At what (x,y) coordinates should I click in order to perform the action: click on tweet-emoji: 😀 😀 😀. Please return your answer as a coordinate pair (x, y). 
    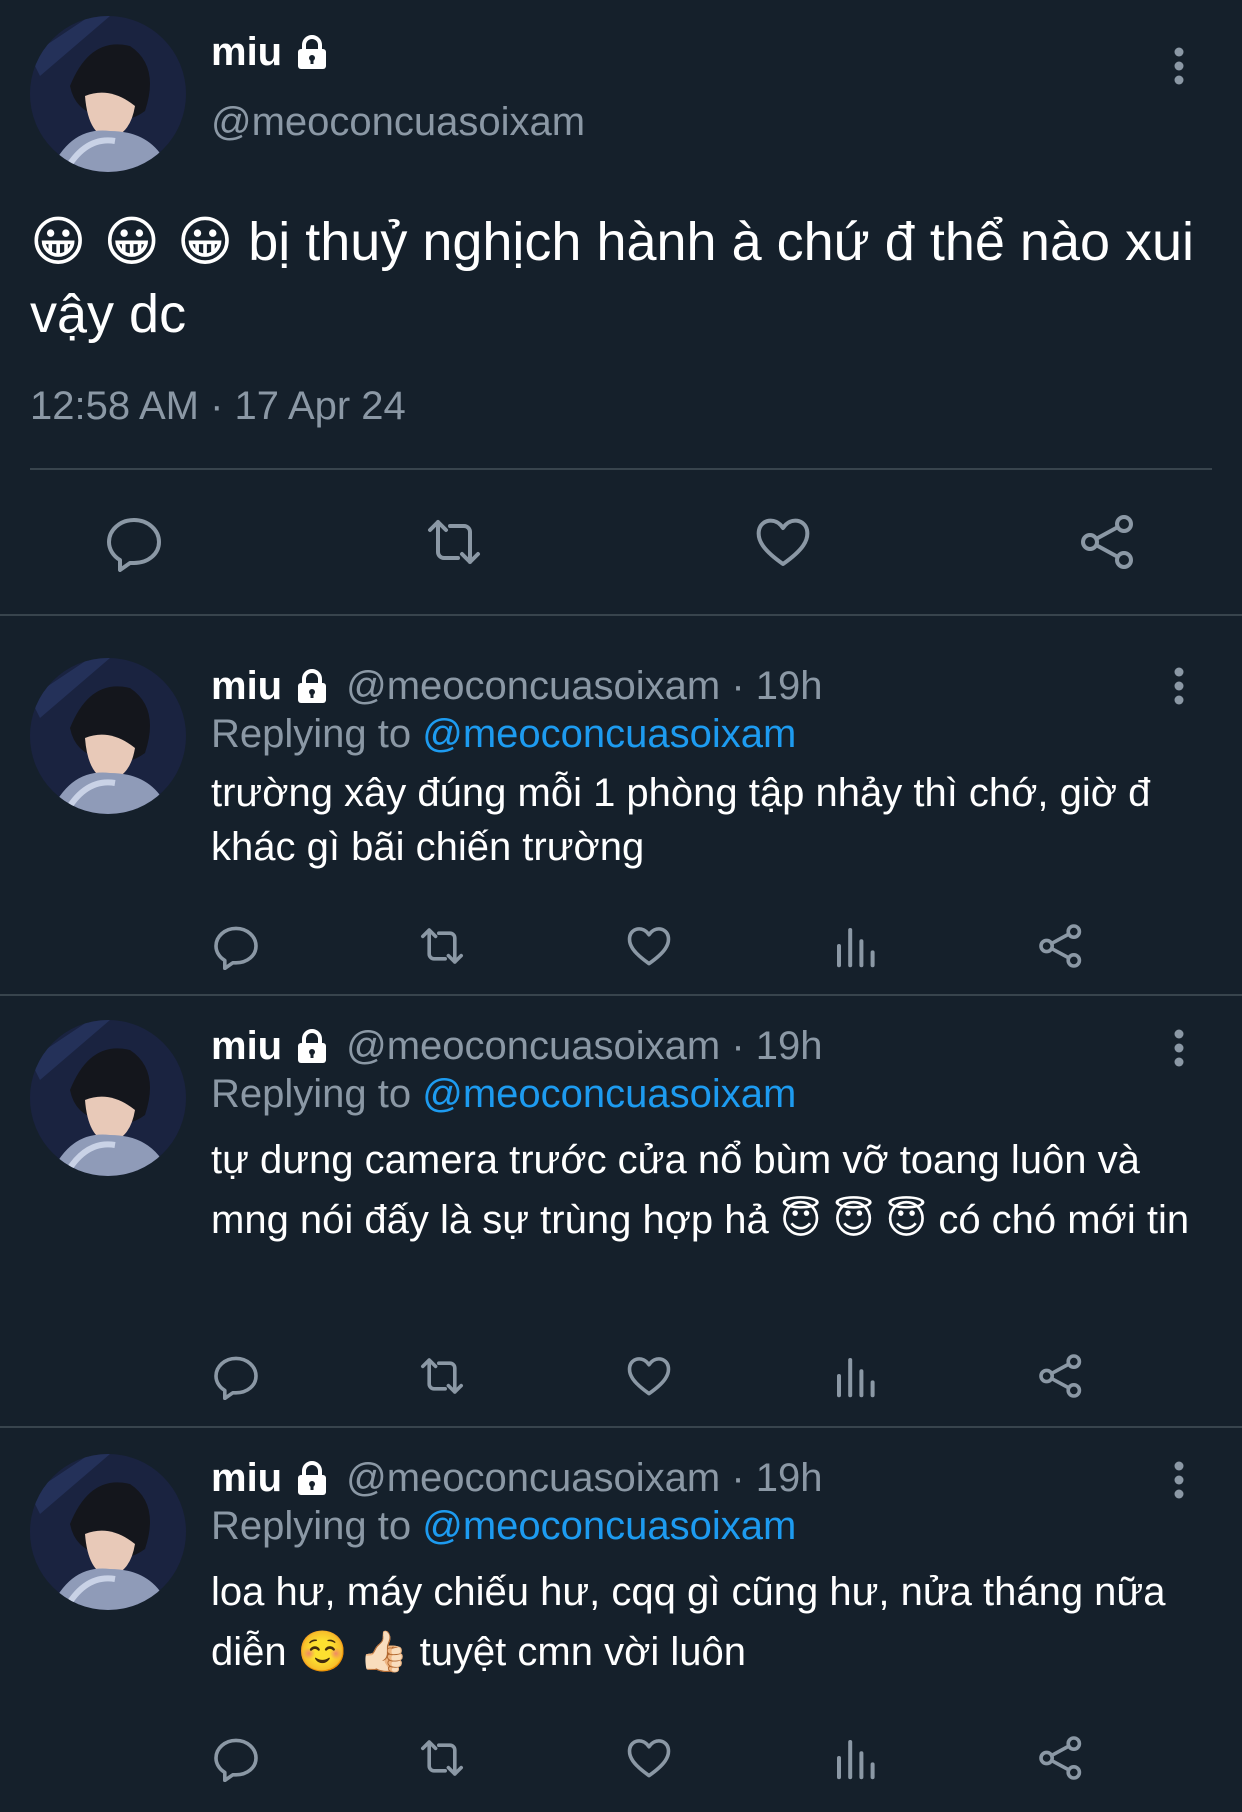
    Looking at the image, I should click on (132, 241).